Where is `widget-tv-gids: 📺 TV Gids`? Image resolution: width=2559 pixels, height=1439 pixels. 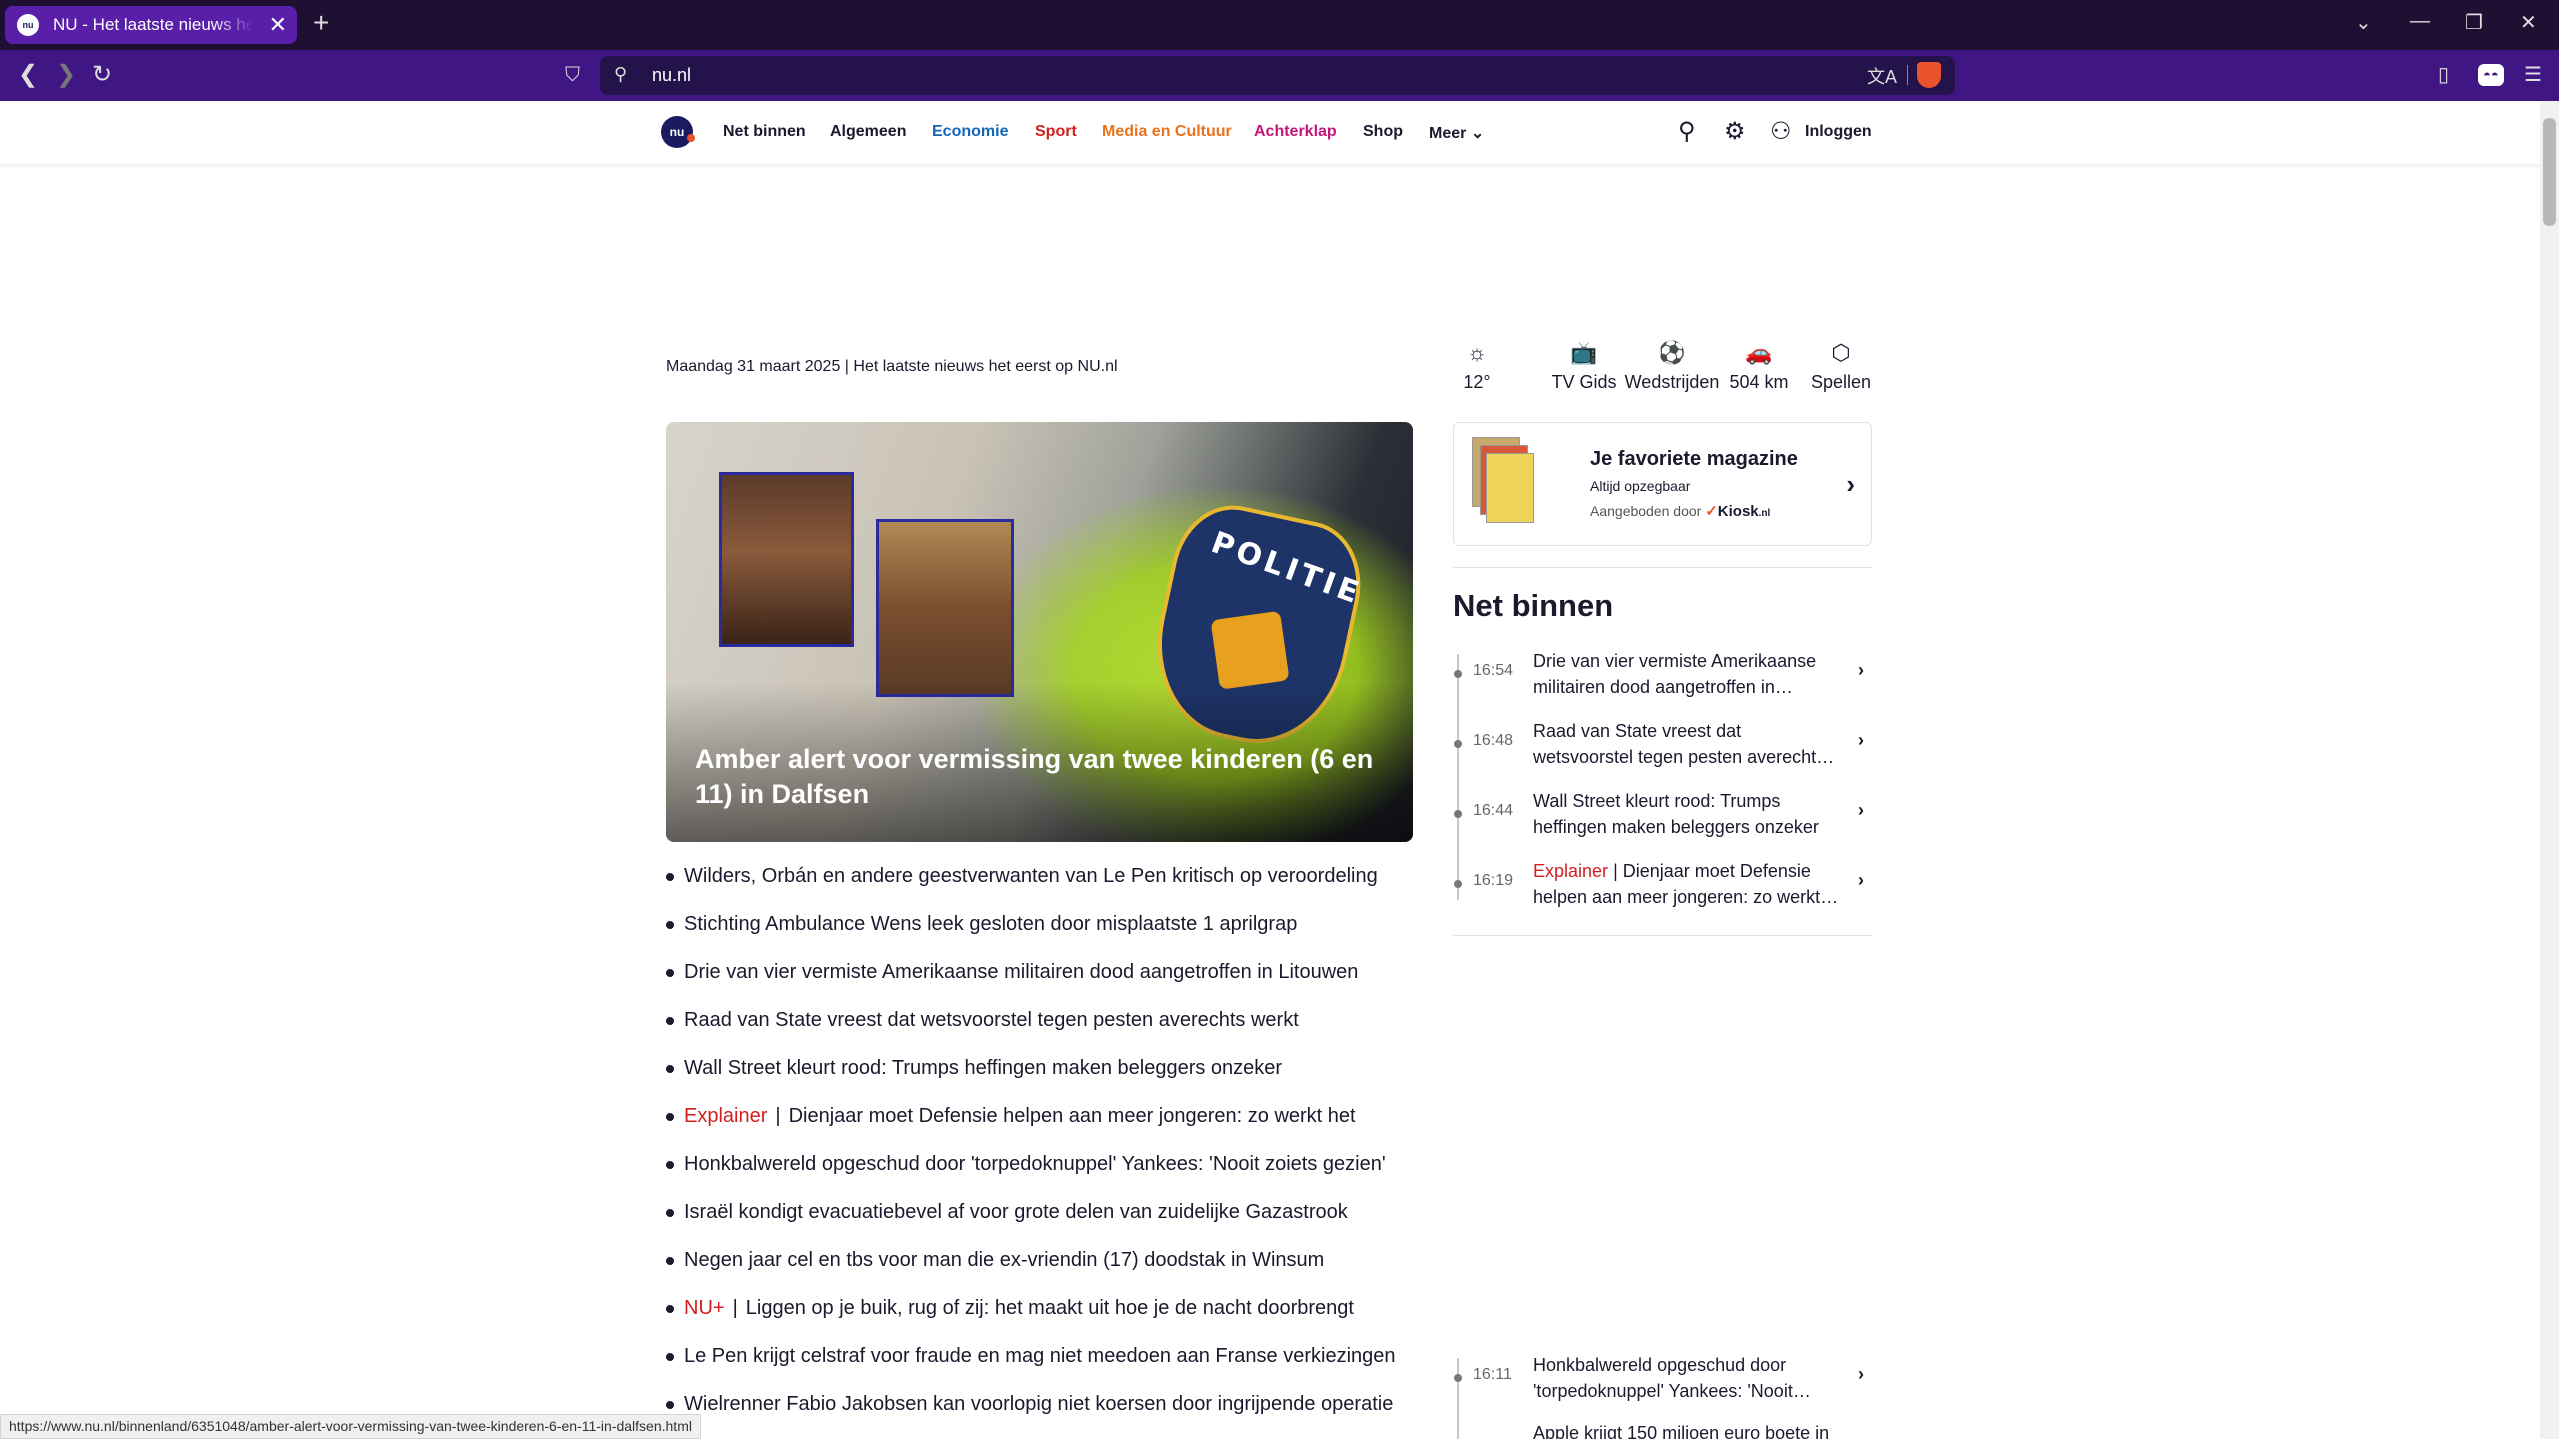 widget-tv-gids: 📺 TV Gids is located at coordinates (1584, 365).